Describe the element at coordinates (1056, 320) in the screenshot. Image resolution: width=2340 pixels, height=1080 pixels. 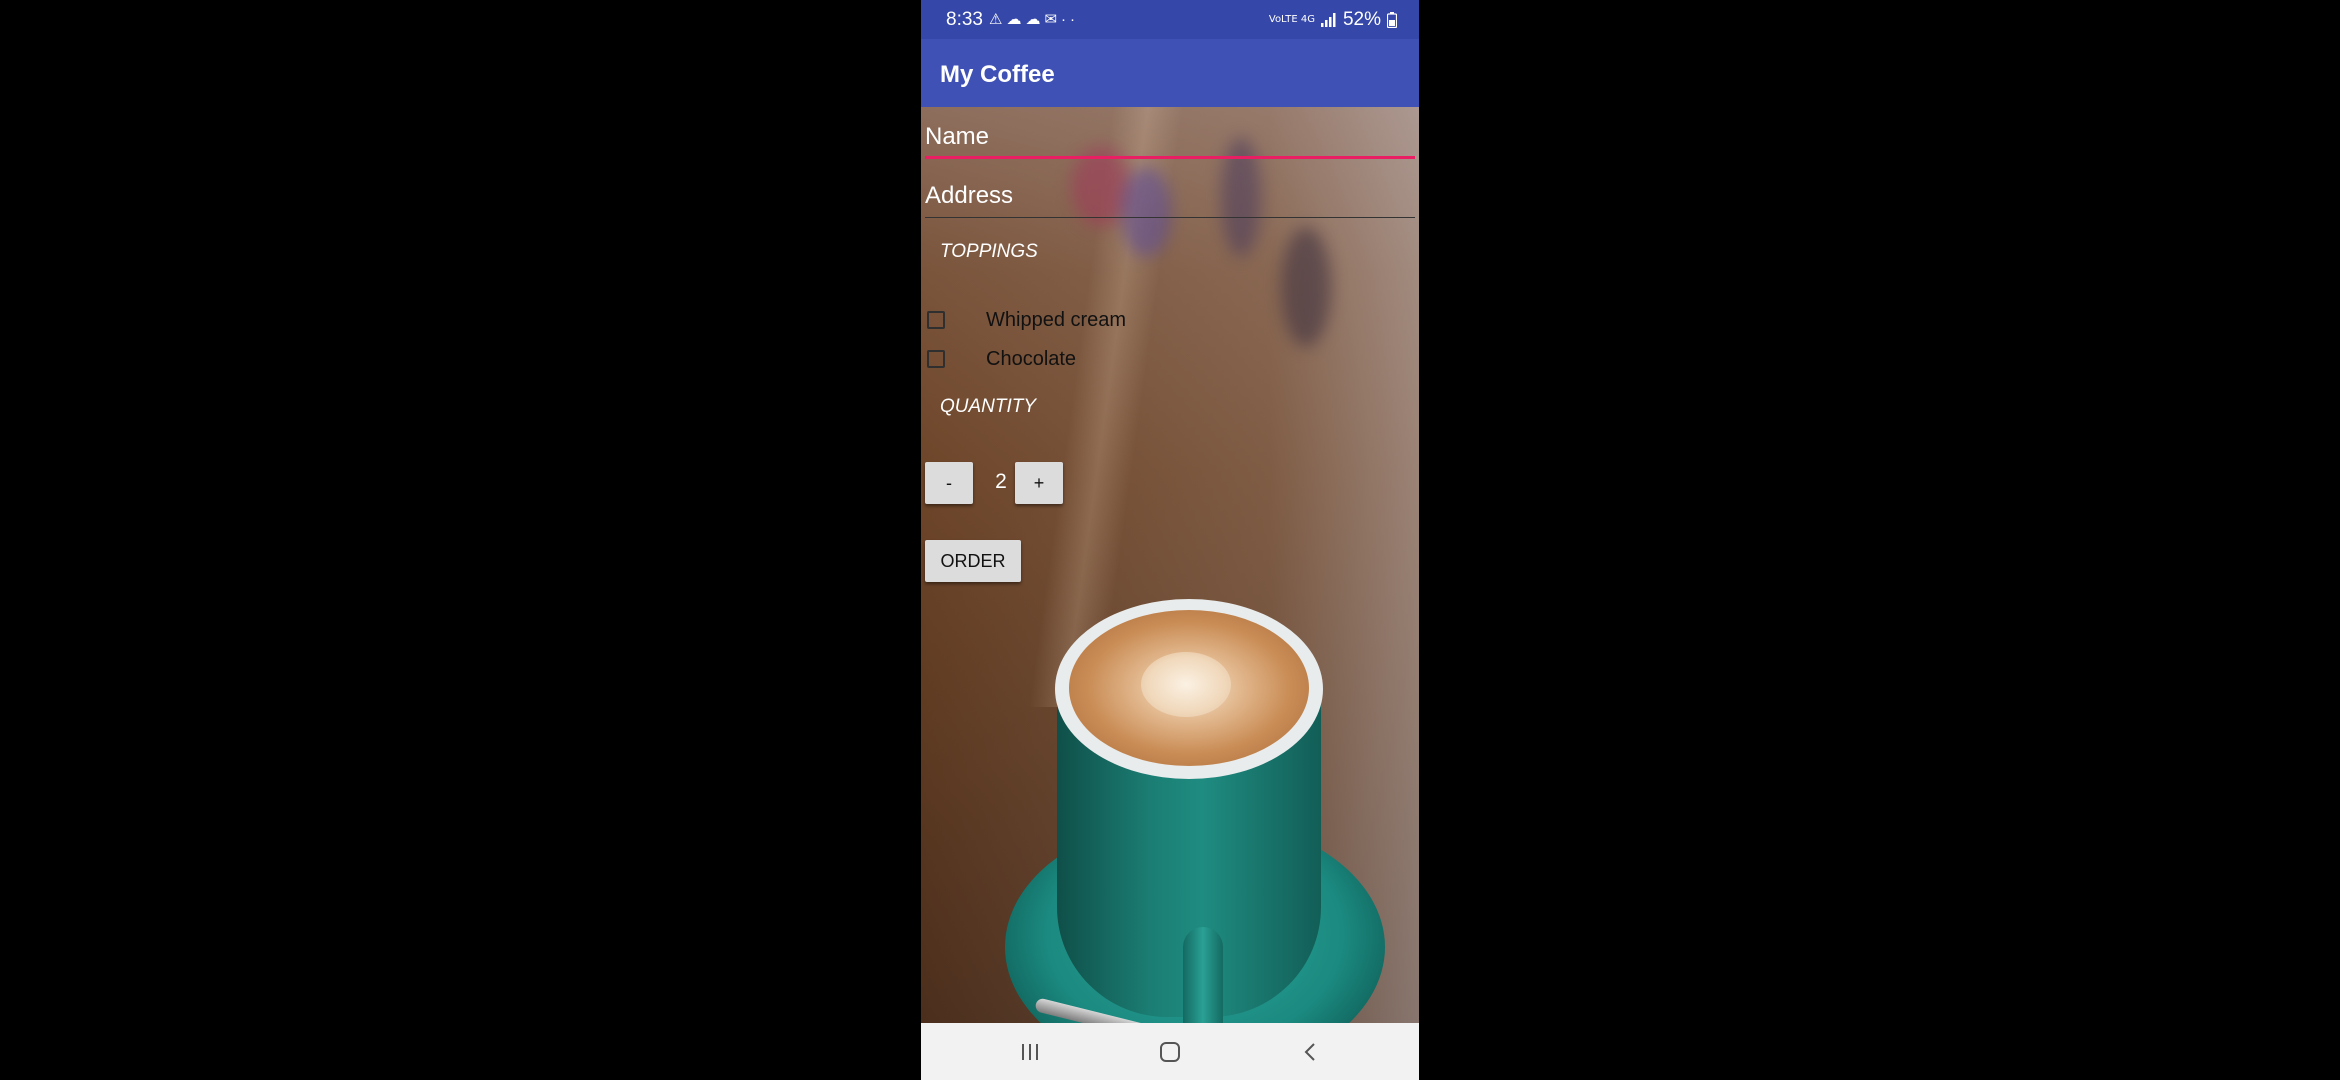
I see `whipped-cream-label: Whipped cream` at that location.